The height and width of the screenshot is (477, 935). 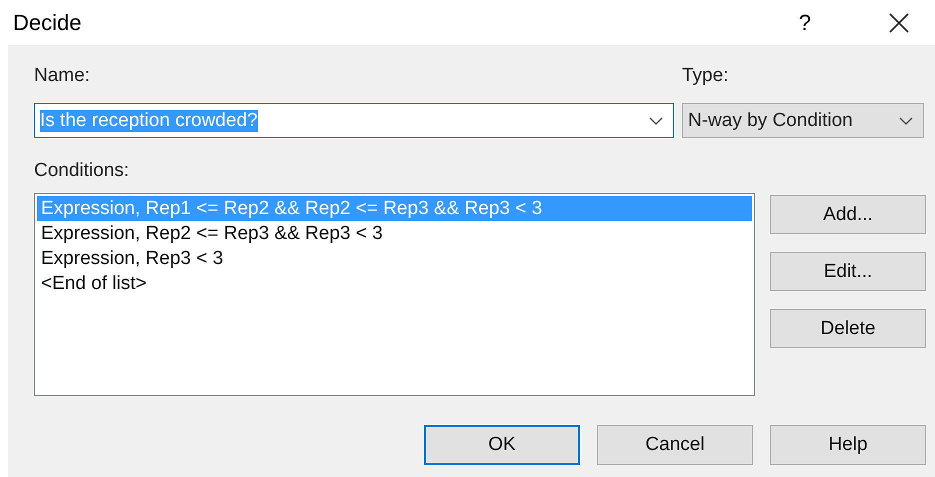 I want to click on name-label: Name:, so click(x=62, y=76).